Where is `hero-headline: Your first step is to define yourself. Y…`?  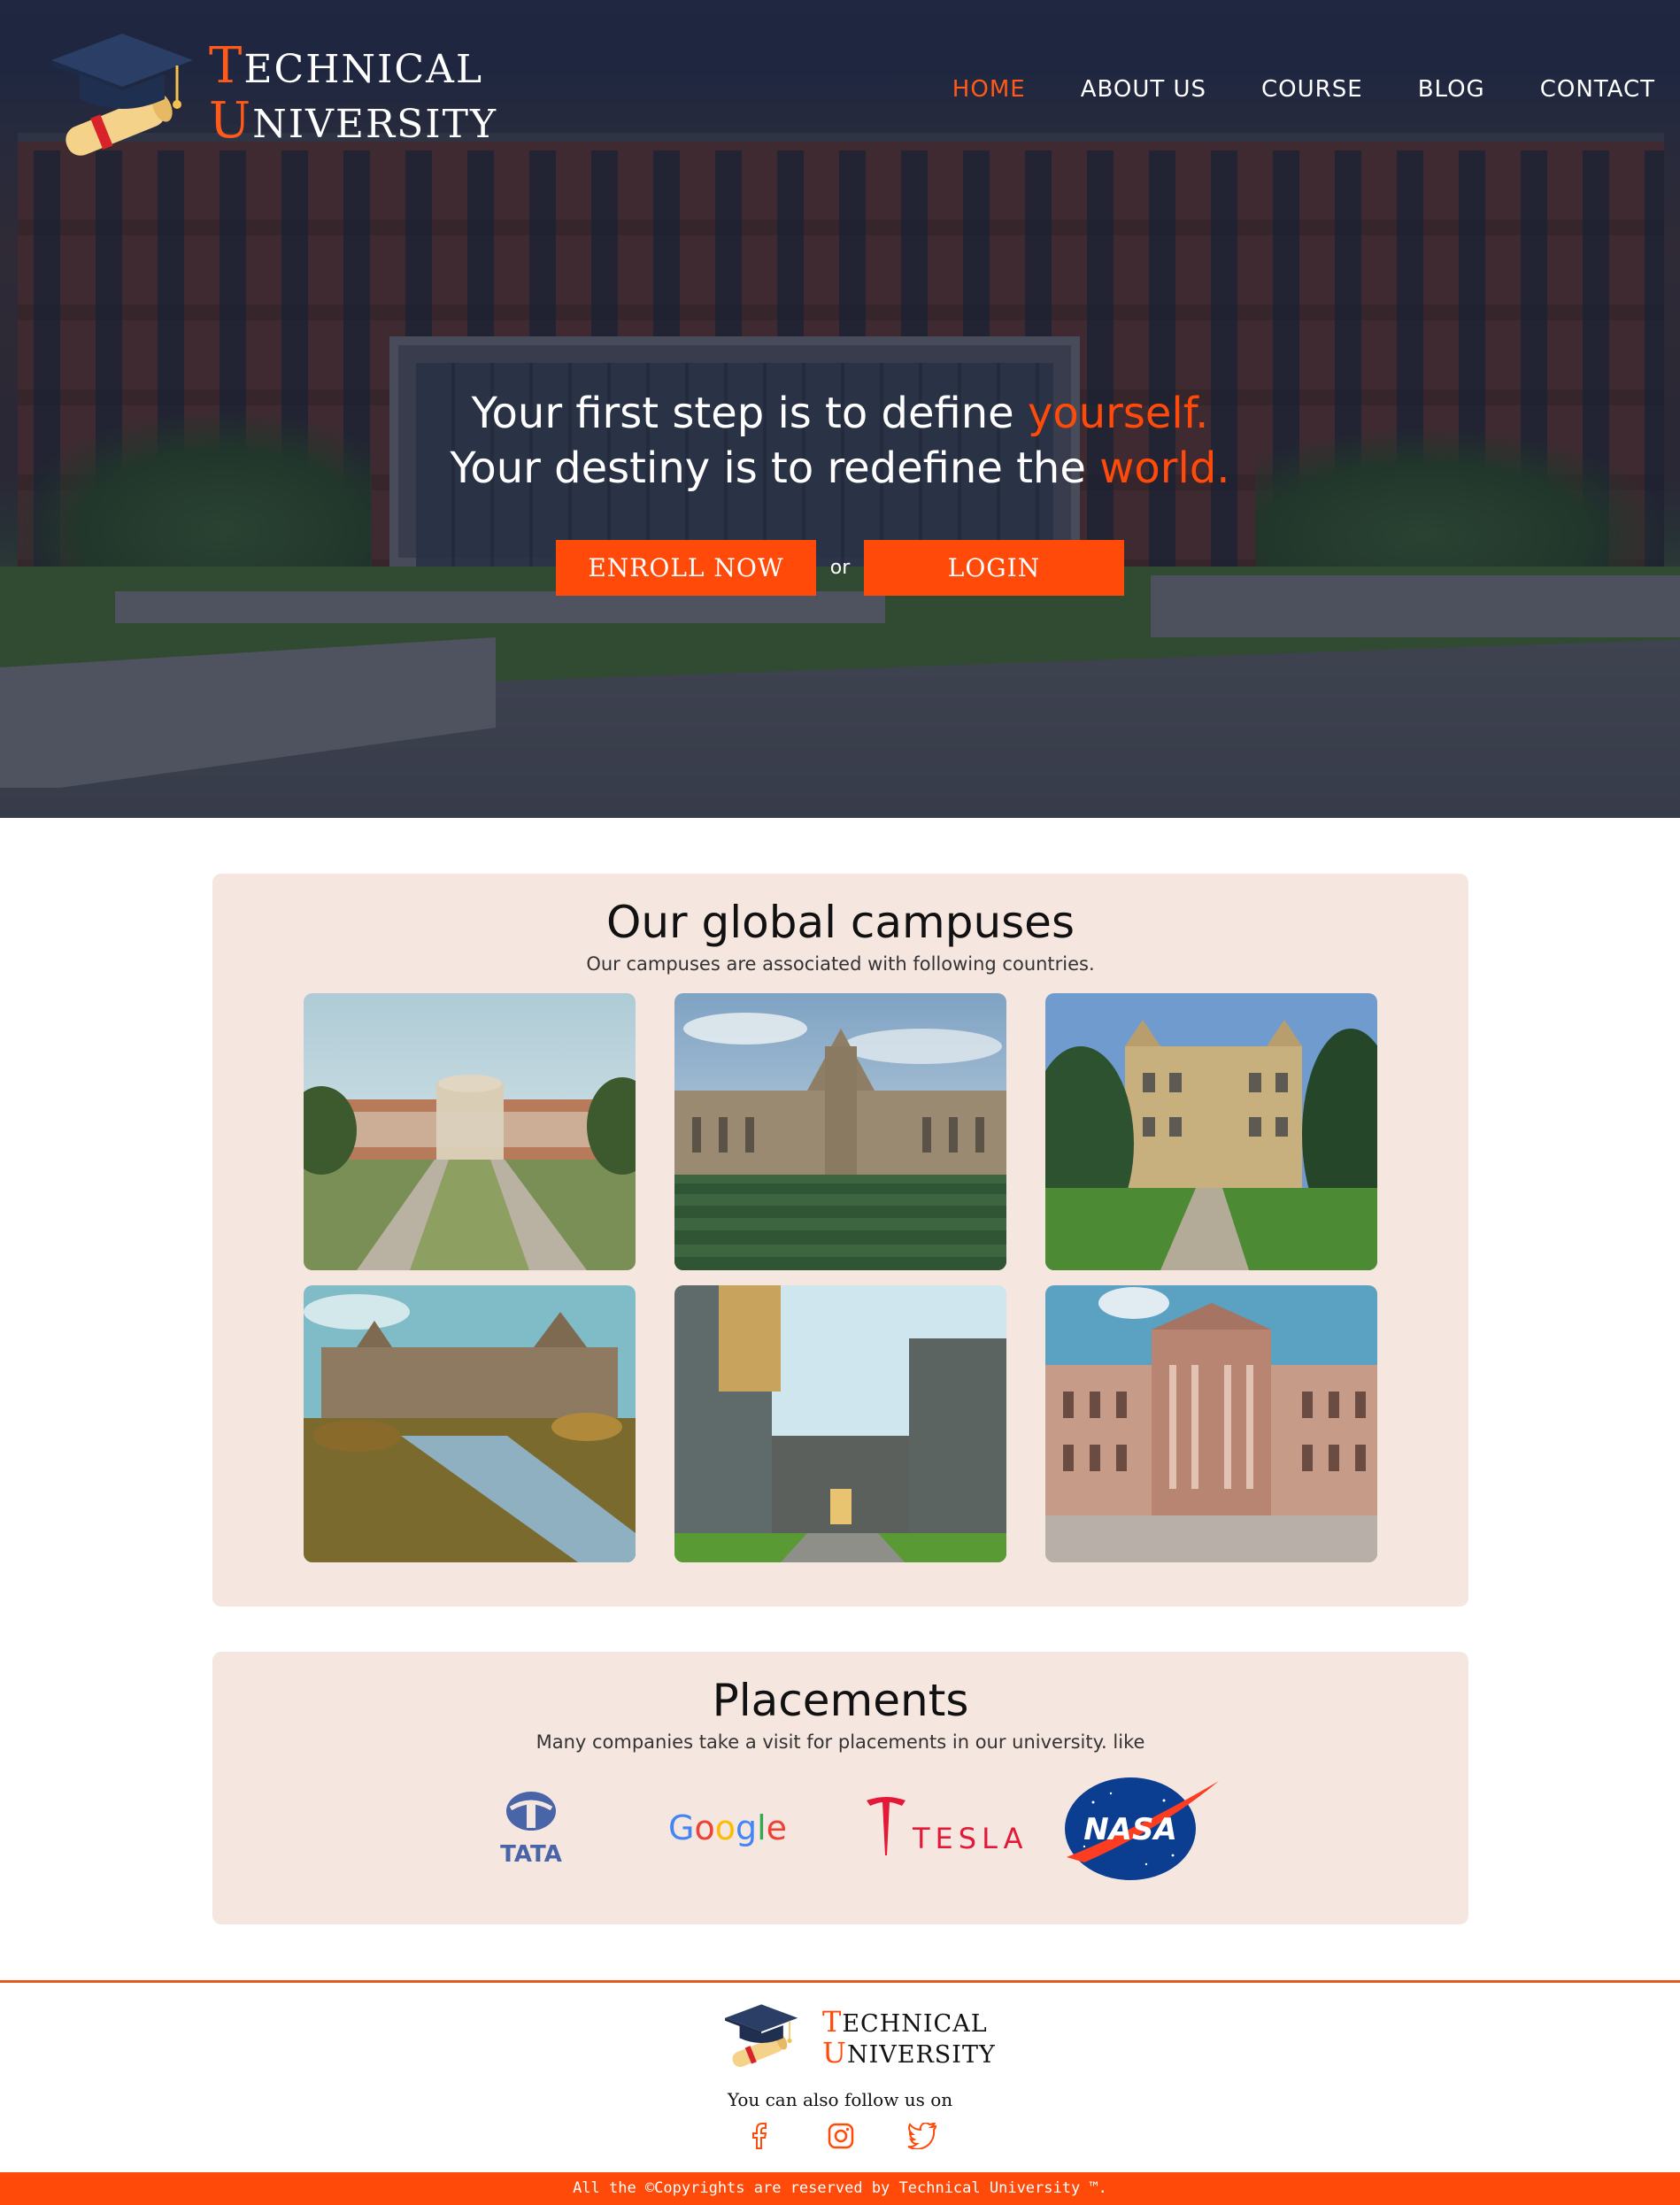 hero-headline: Your first step is to define yourself. Y… is located at coordinates (840, 441).